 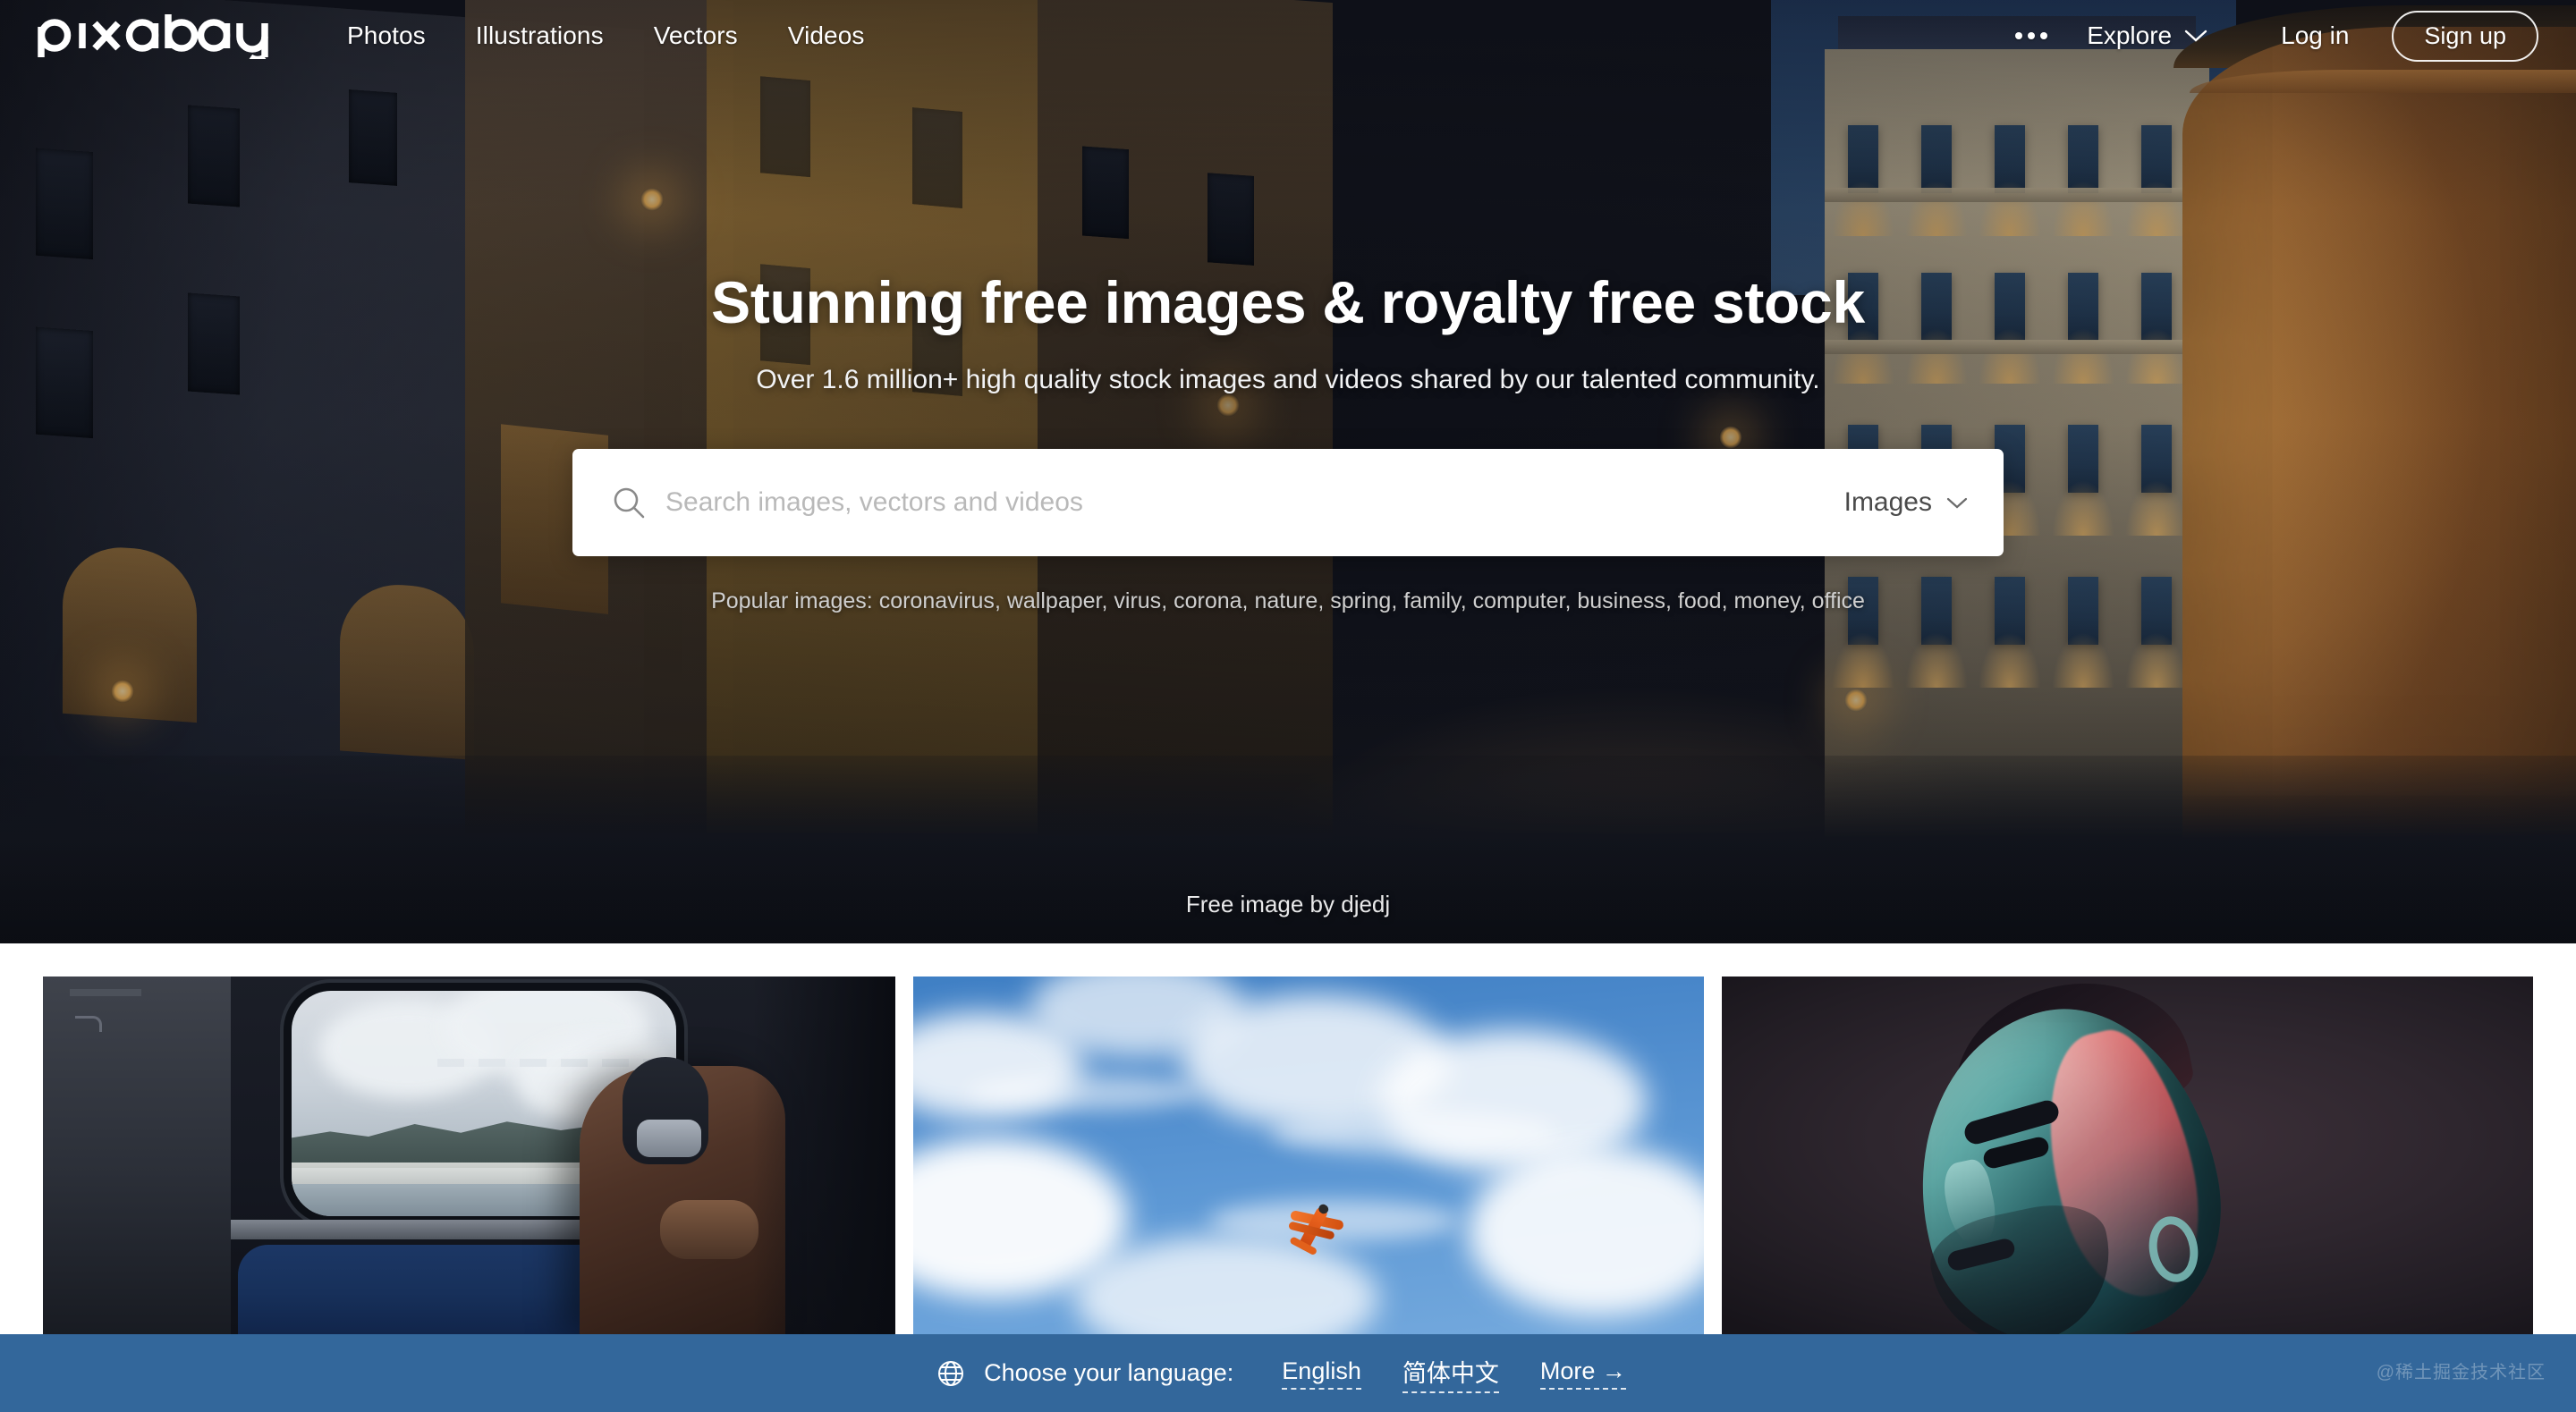 What do you see at coordinates (2461, 1372) in the screenshot?
I see `watermark: @稀土掘金技术社区` at bounding box center [2461, 1372].